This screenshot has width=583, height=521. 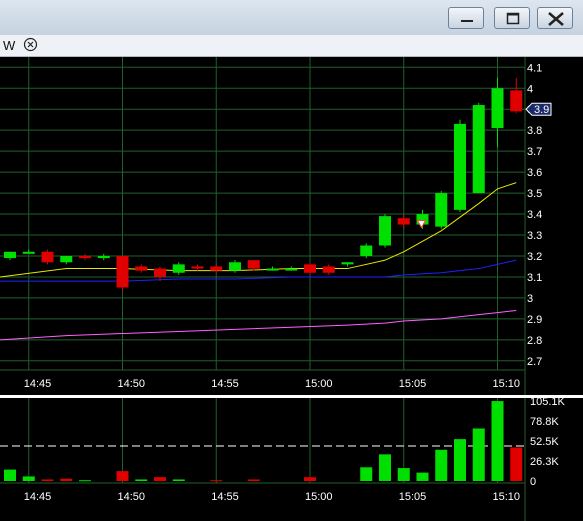 I want to click on volume-tick-label: 52.5K, so click(x=544, y=442).